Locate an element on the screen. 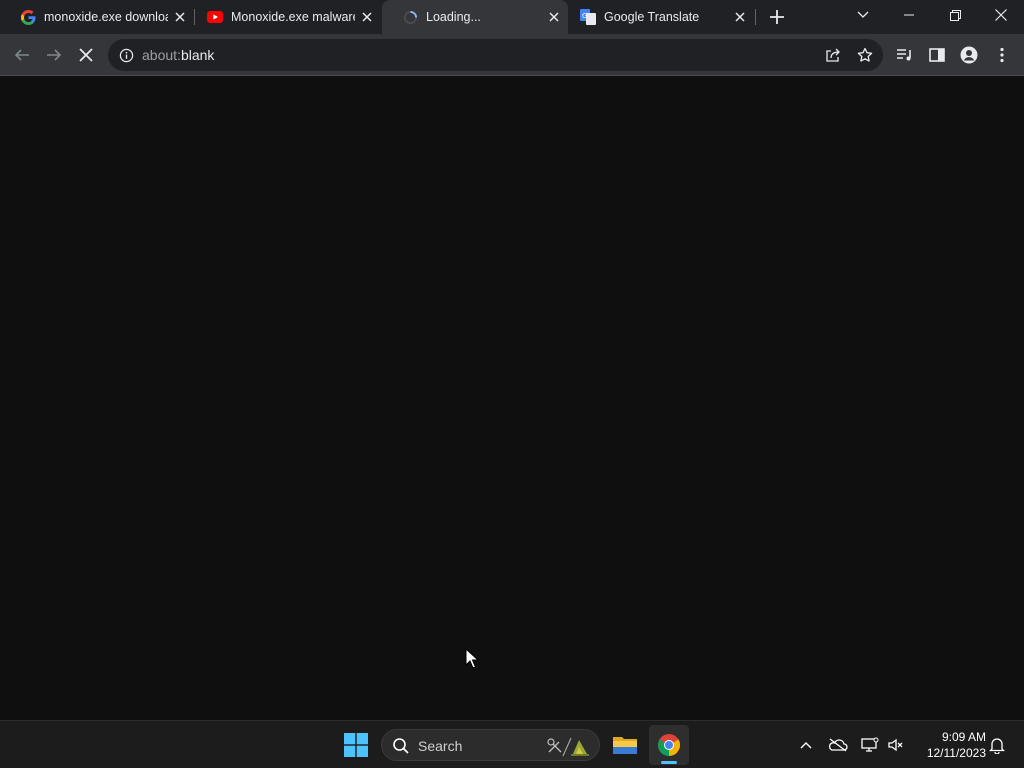 This screenshot has height=768, width=1024. search-icon is located at coordinates (401, 746).